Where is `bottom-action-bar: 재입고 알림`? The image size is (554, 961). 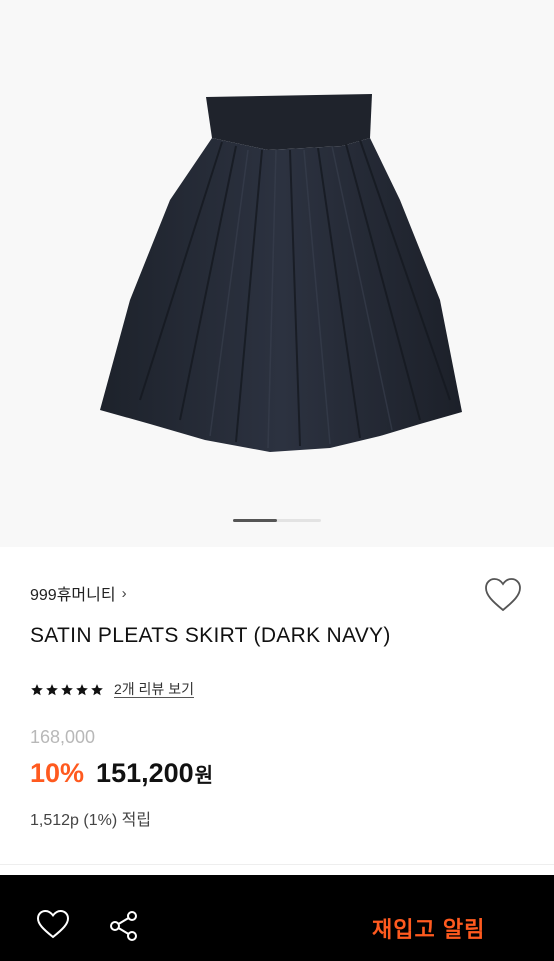
bottom-action-bar: 재입고 알림 is located at coordinates (277, 918).